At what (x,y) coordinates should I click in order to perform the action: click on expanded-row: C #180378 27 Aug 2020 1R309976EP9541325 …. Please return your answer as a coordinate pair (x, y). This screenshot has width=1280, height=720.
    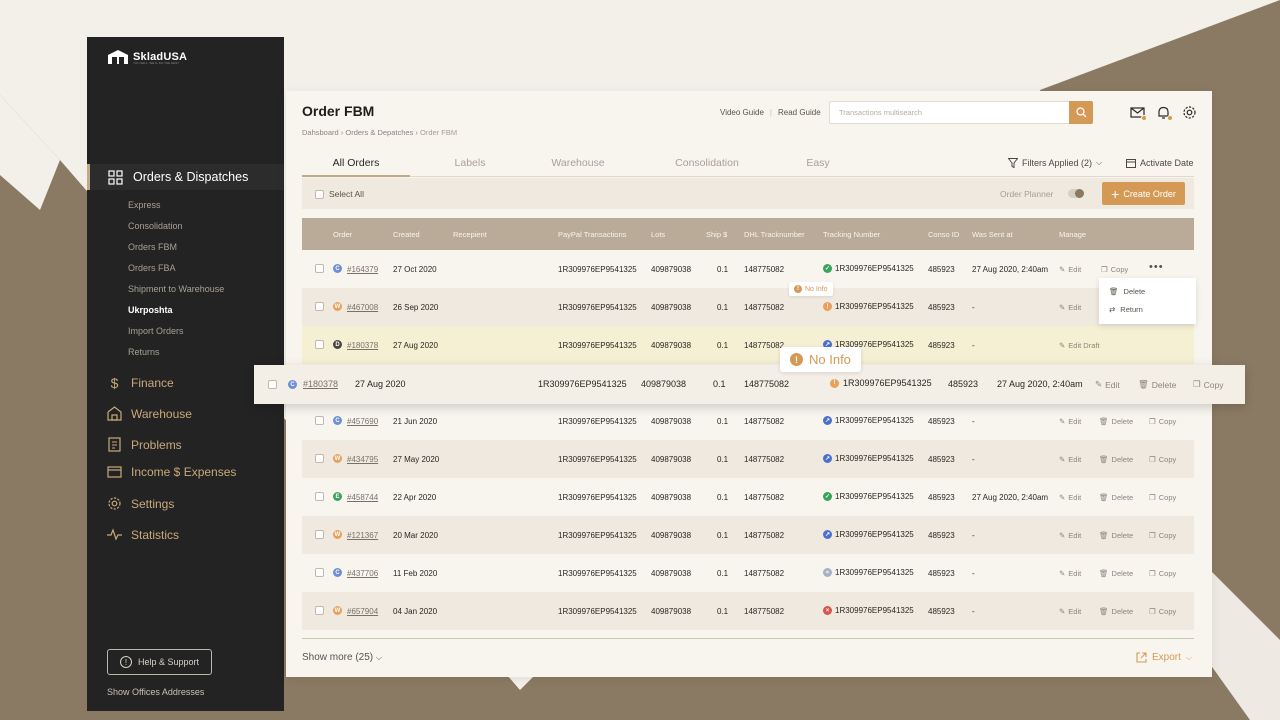
    Looking at the image, I should click on (749, 384).